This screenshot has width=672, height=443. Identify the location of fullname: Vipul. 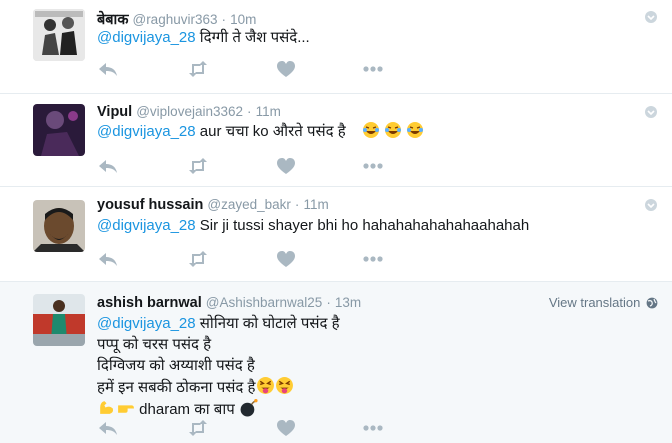
(114, 112).